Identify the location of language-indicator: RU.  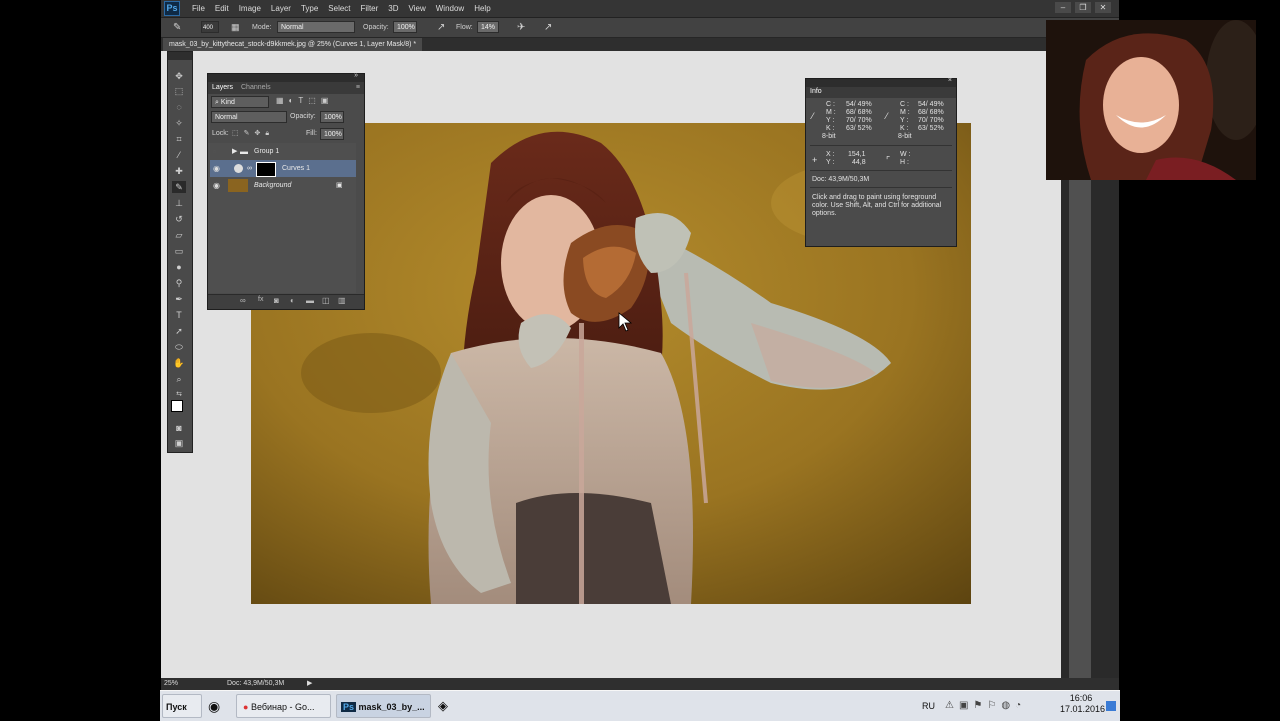
(928, 706).